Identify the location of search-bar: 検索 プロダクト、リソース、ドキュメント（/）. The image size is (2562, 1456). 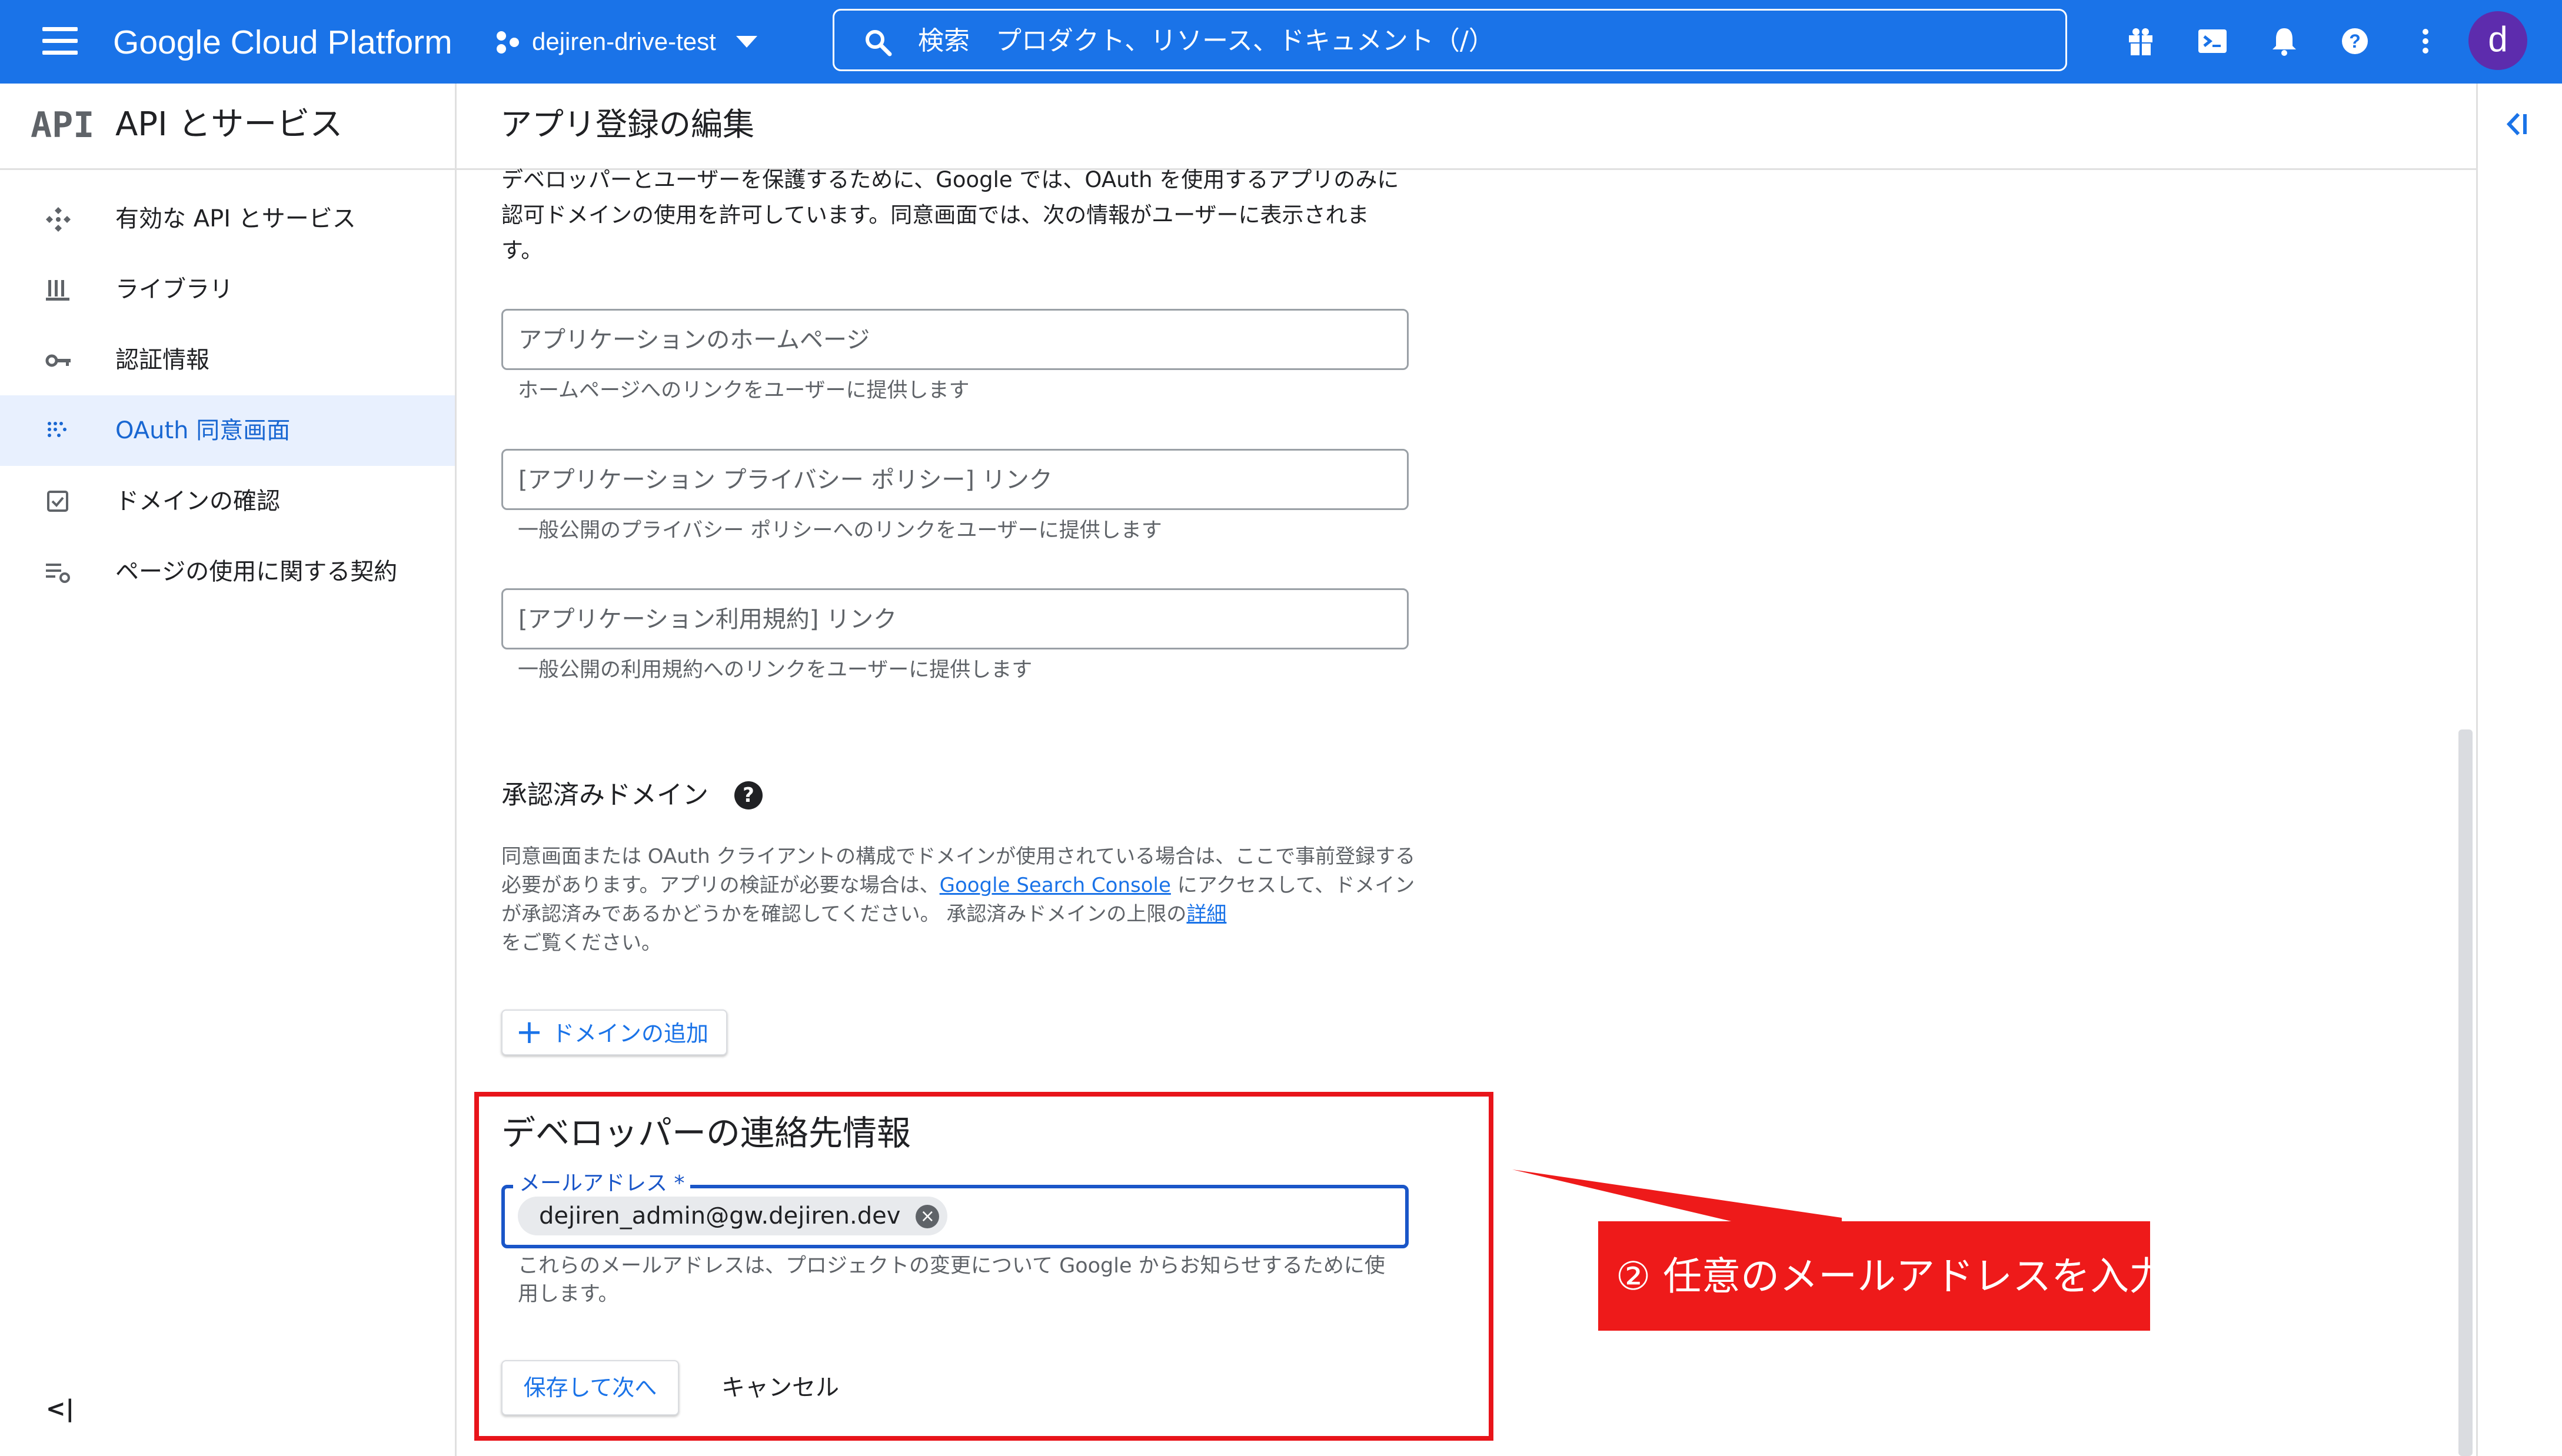
(1450, 40).